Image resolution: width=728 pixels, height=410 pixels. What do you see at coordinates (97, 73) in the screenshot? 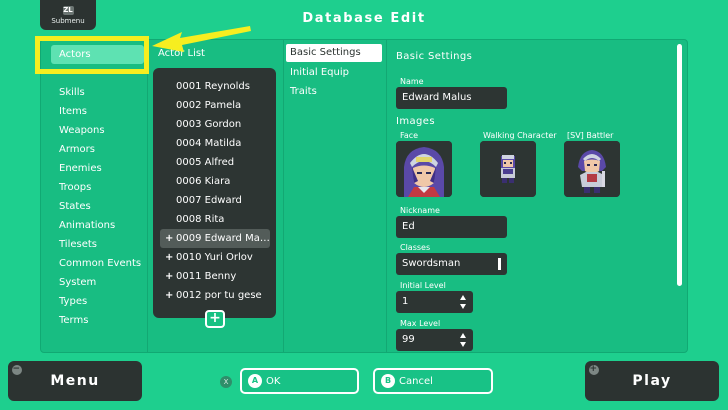
I see `category-item-hidden` at bounding box center [97, 73].